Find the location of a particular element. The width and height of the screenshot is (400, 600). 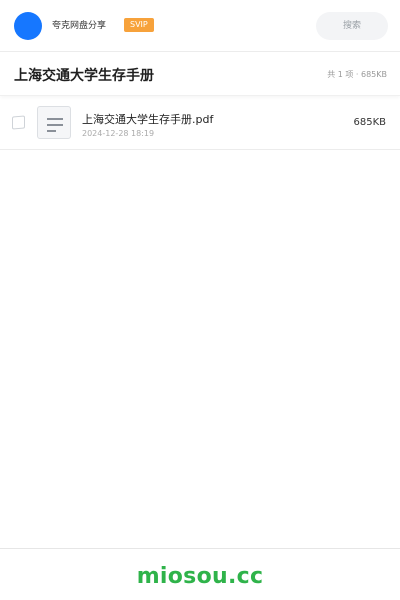

brand-link: miosou.cc is located at coordinates (200, 577).